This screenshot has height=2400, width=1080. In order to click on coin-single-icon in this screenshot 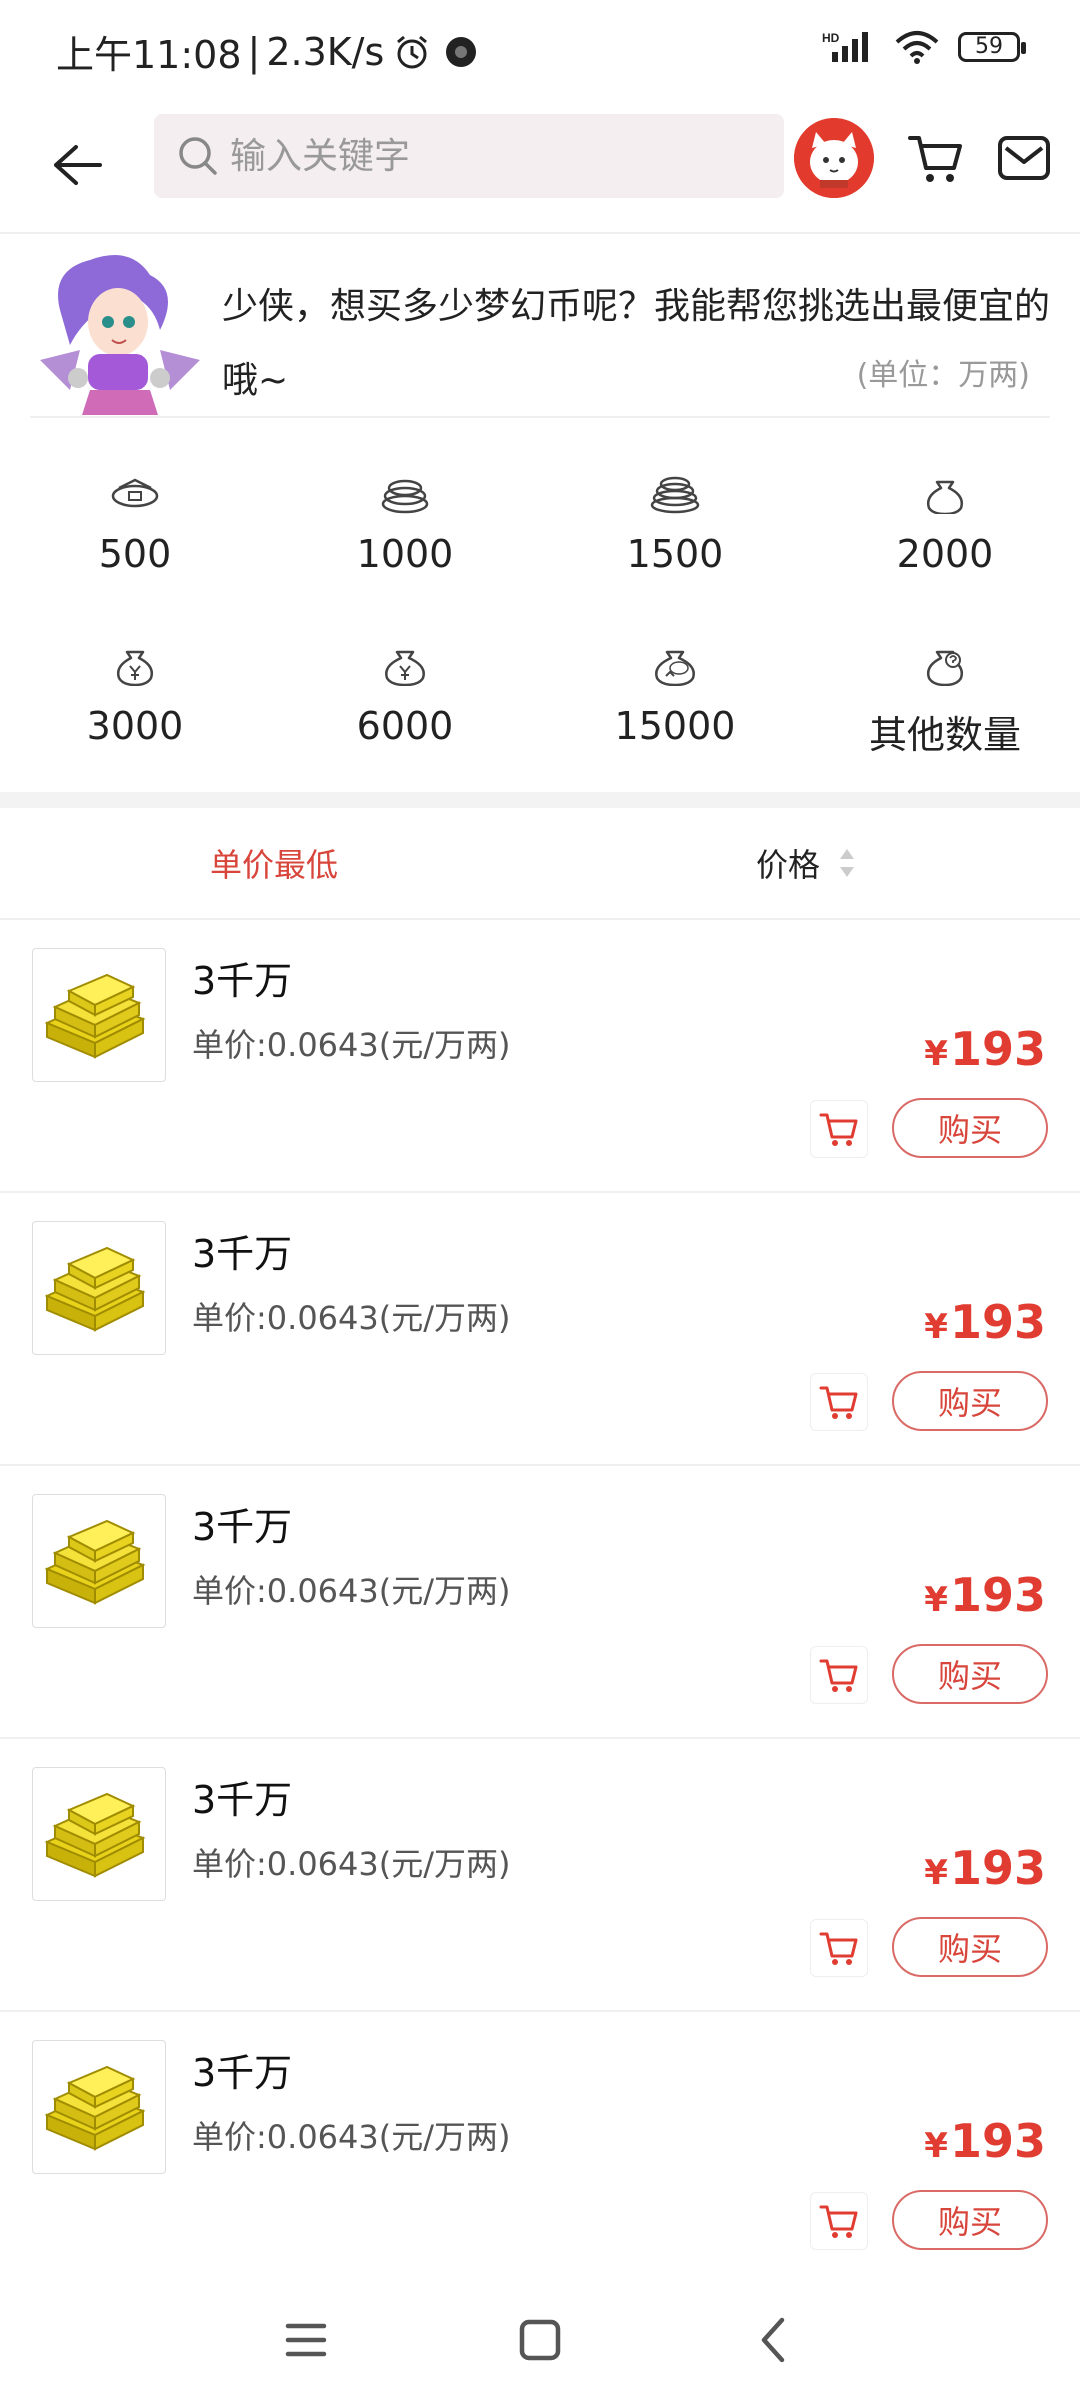, I will do `click(135, 493)`.